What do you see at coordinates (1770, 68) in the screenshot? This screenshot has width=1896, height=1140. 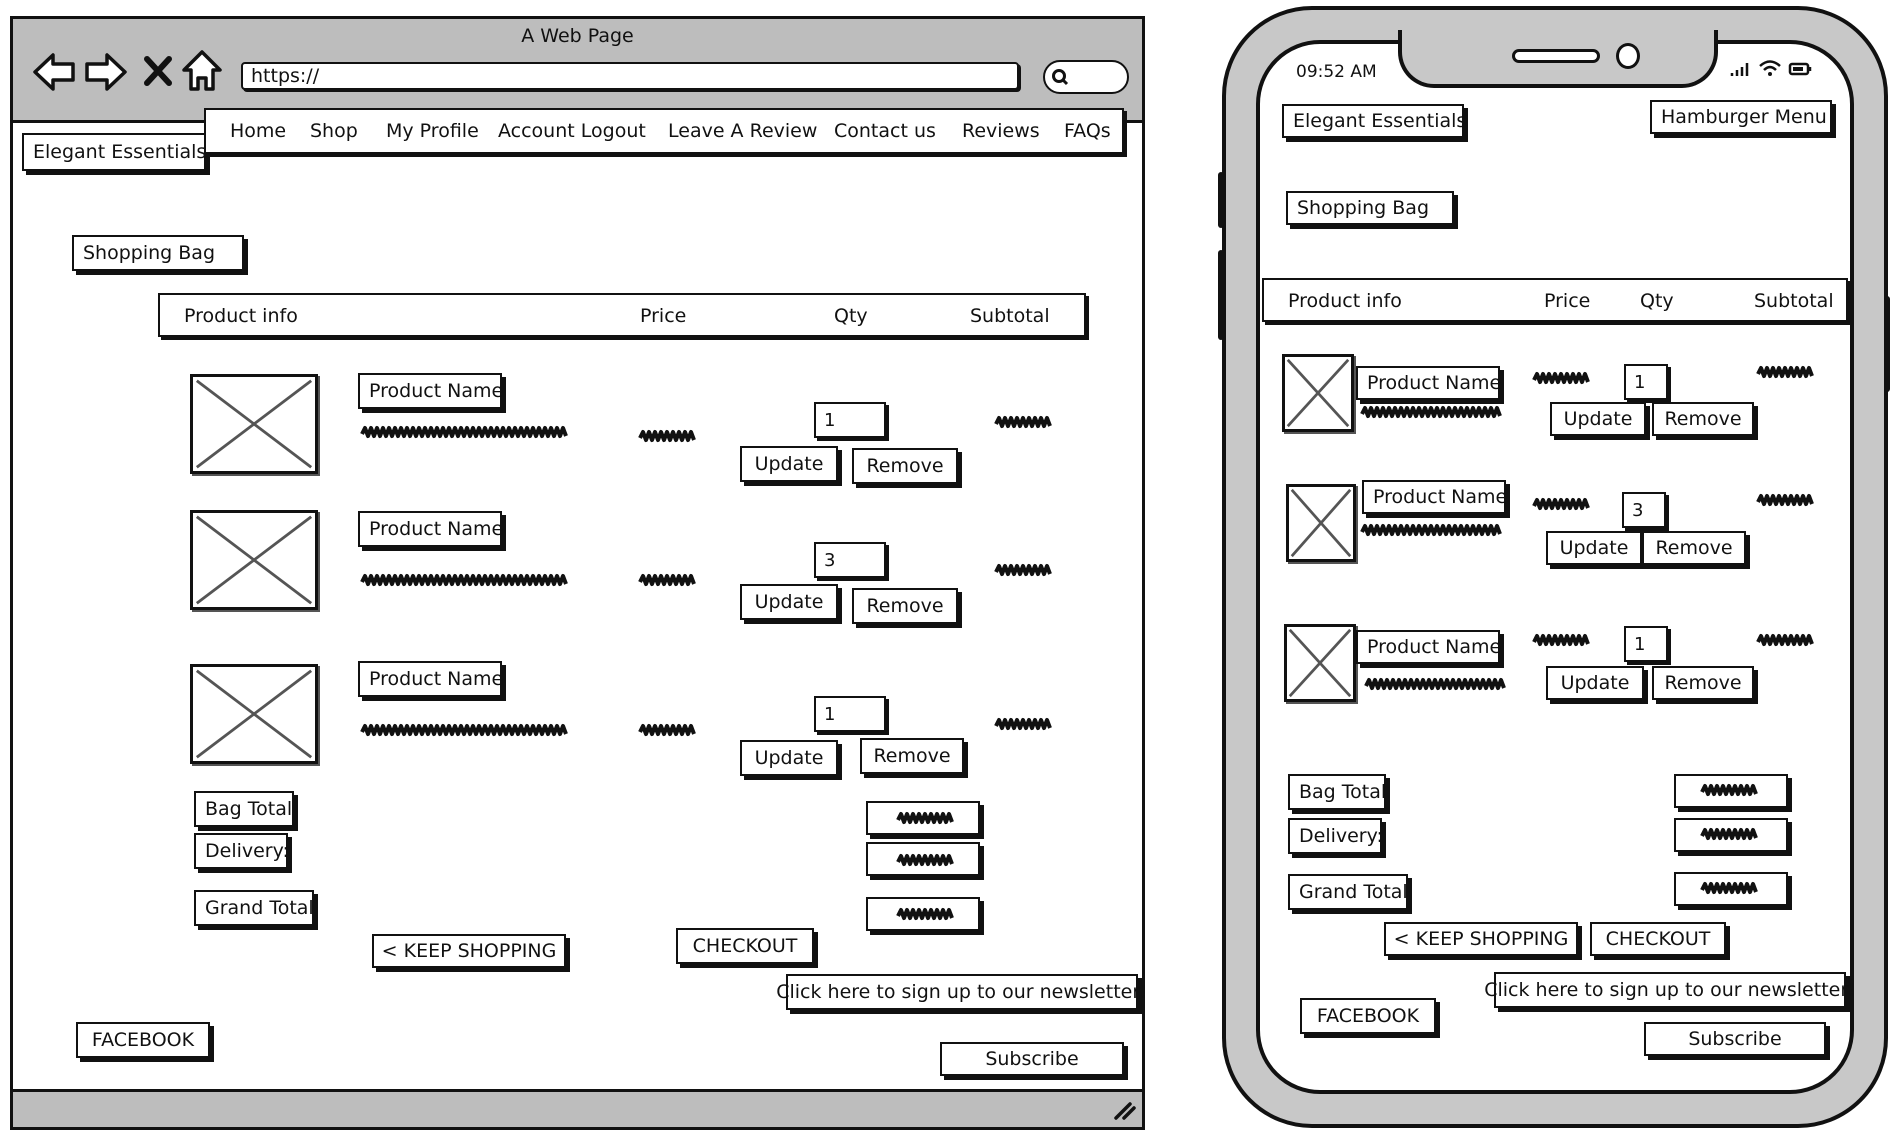 I see `wifi-icon` at bounding box center [1770, 68].